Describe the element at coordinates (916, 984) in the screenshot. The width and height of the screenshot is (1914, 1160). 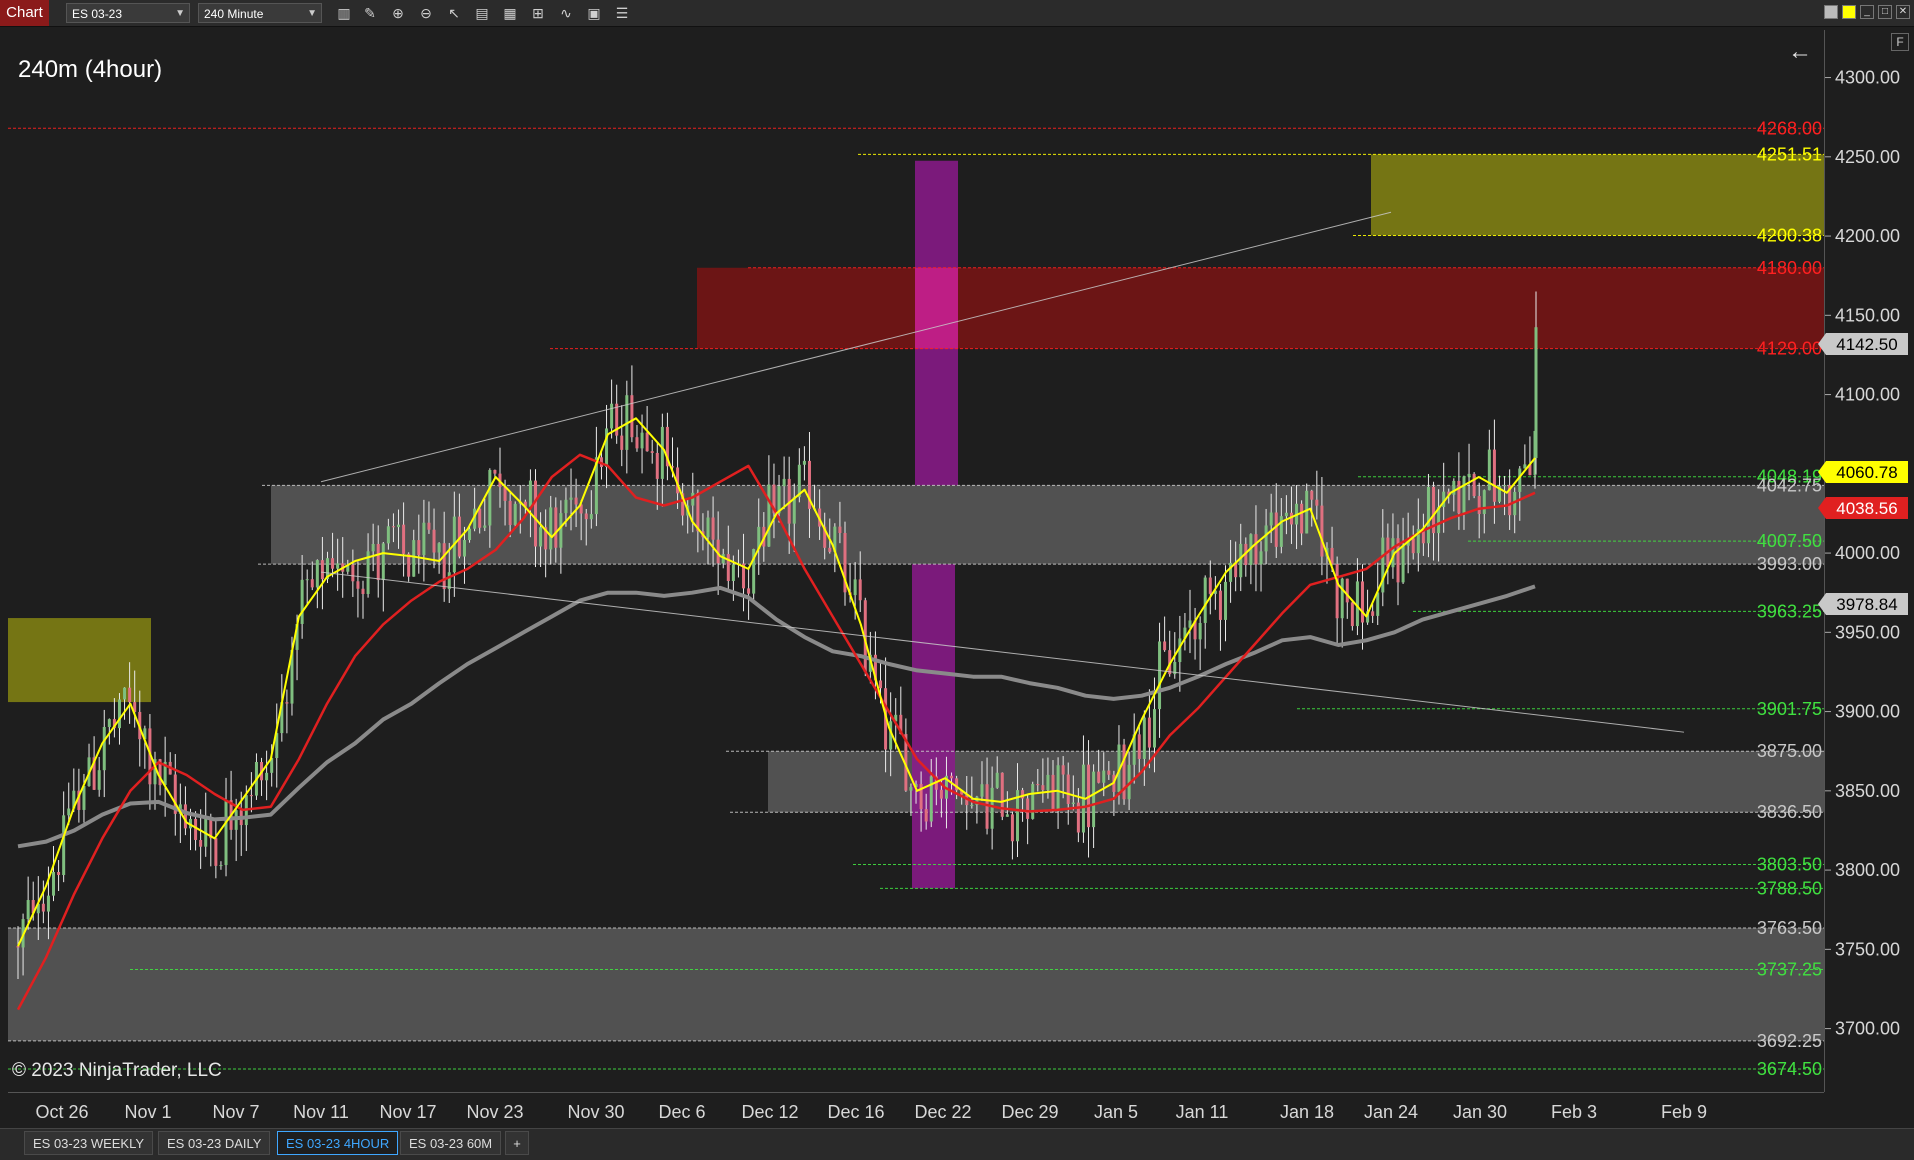
I see `zone-gray` at that location.